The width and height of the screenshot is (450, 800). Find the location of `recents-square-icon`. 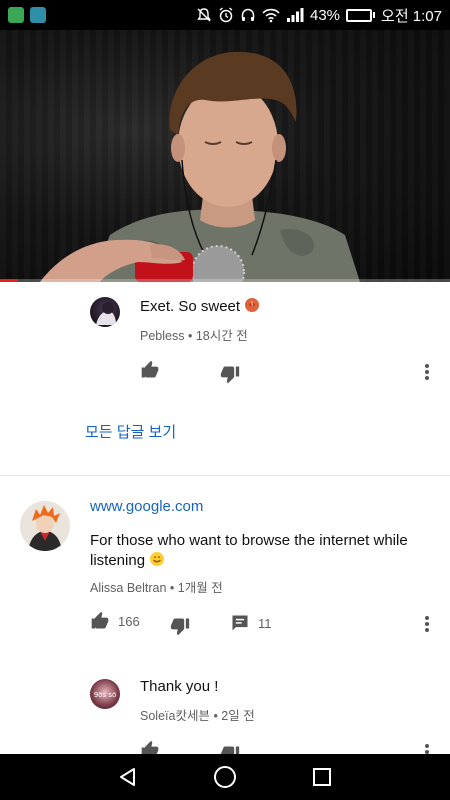

recents-square-icon is located at coordinates (321, 777).